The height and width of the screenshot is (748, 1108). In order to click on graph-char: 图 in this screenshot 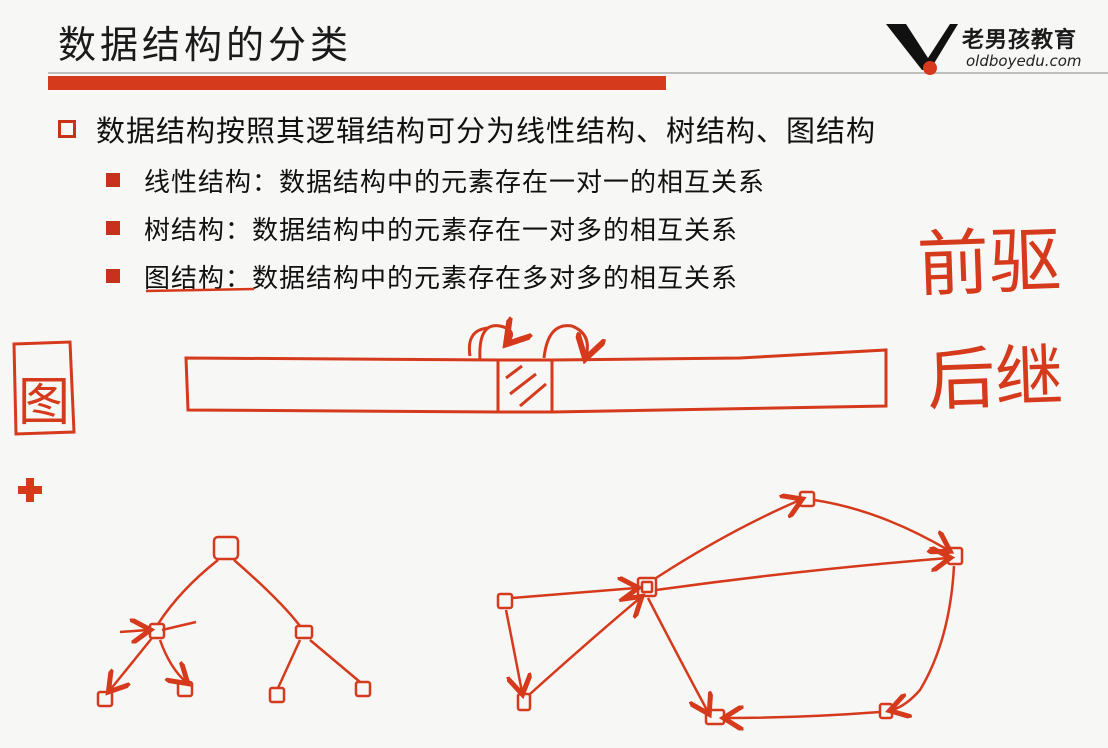, I will do `click(44, 403)`.